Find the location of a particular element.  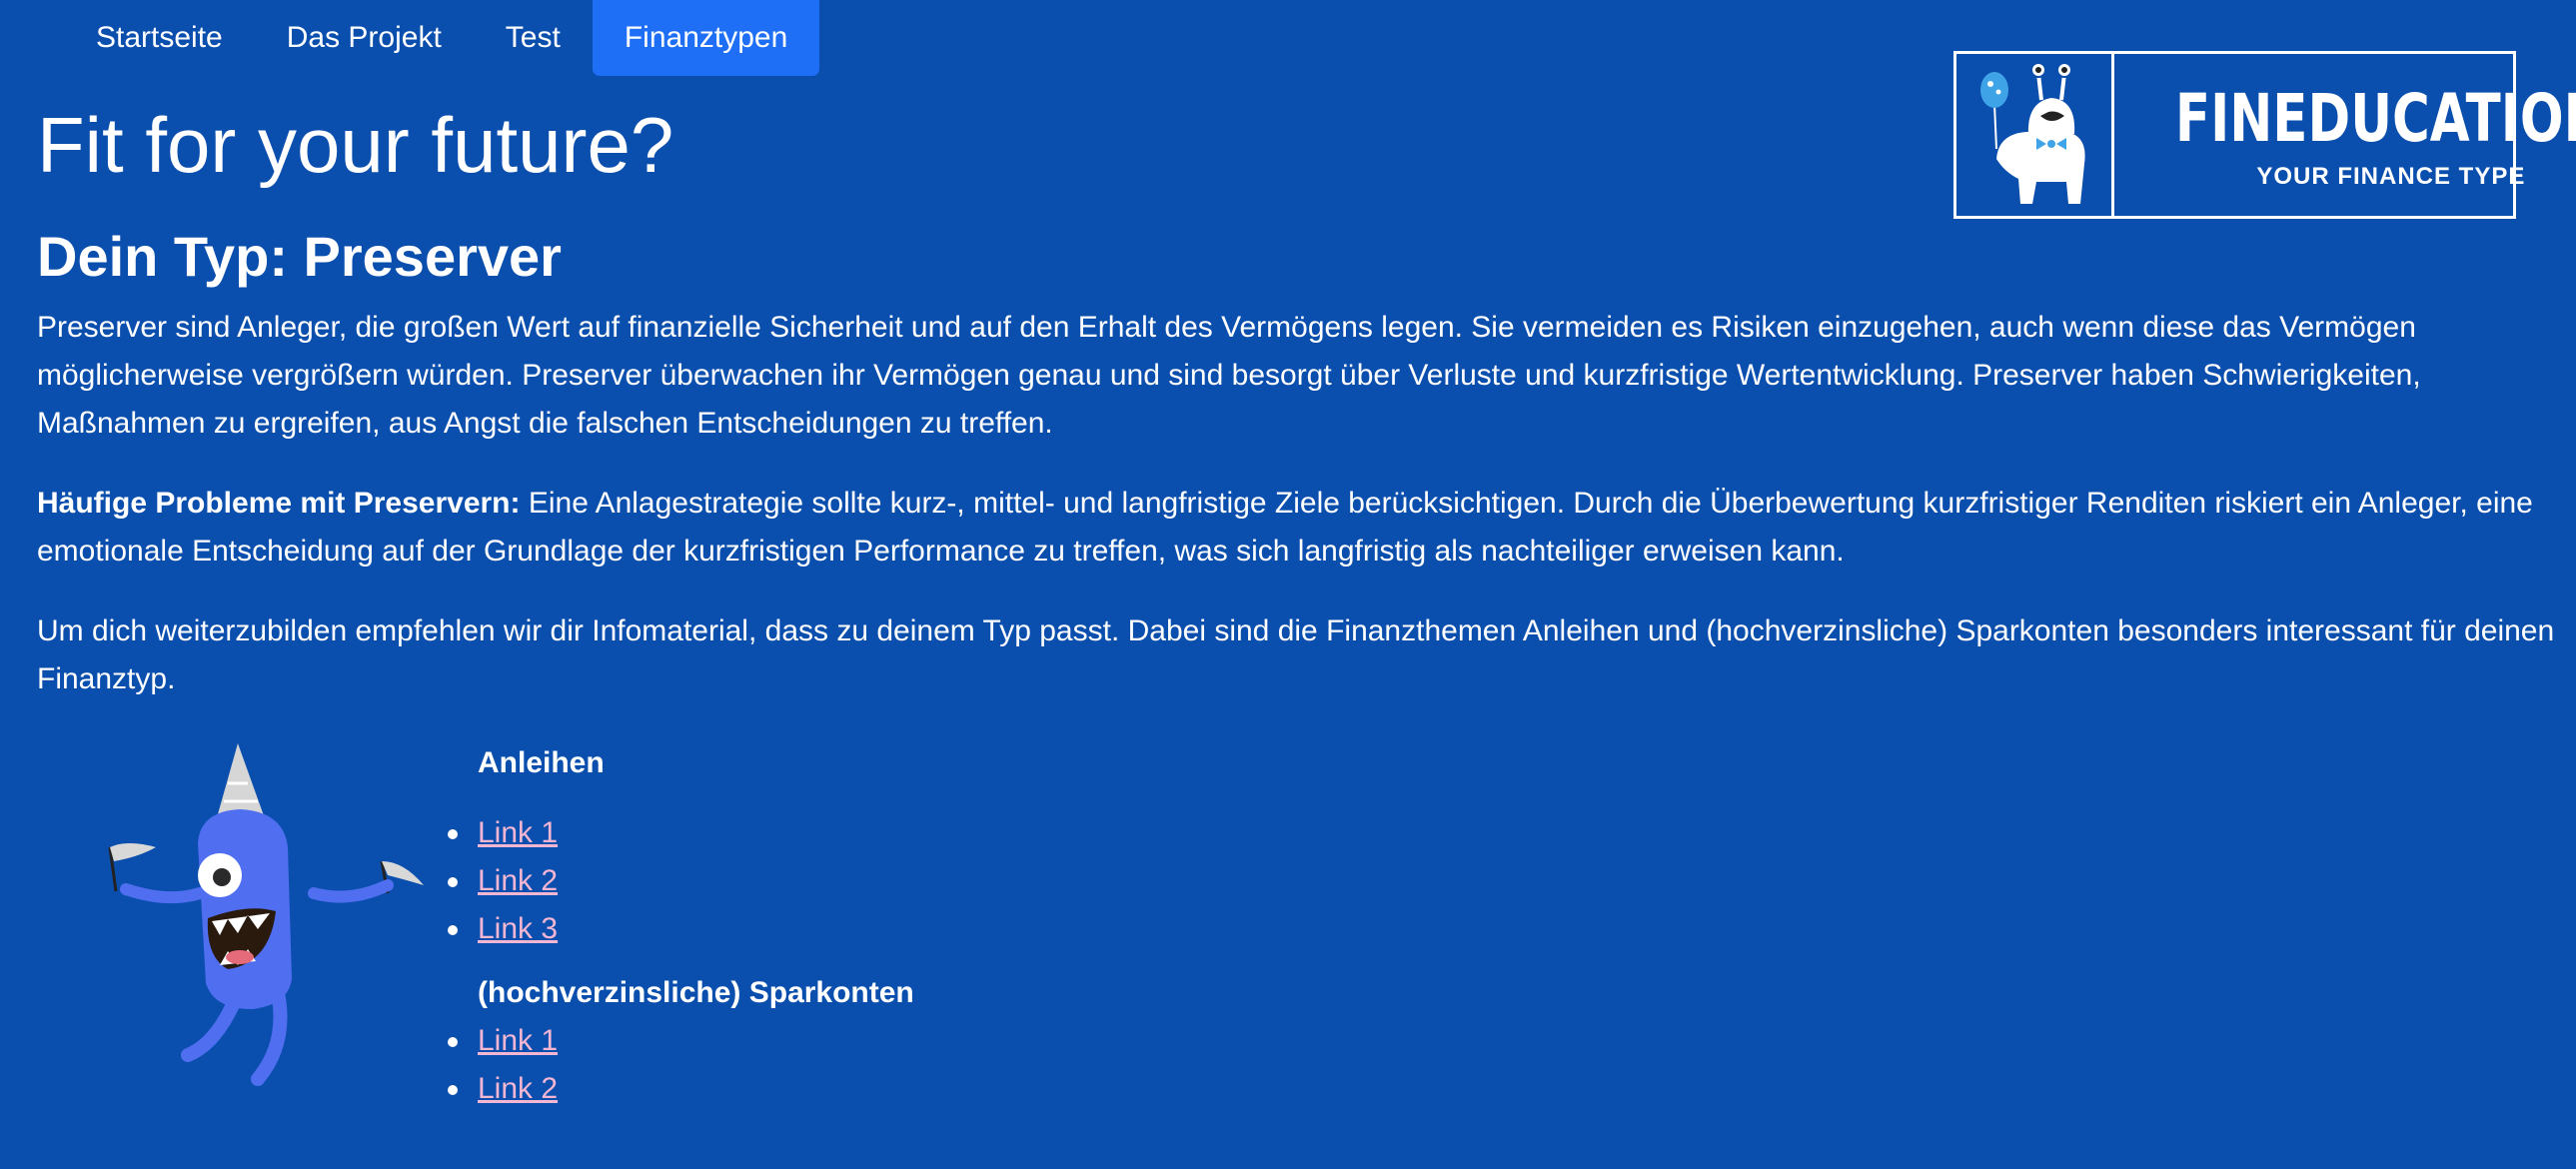

fineducation-logo: FINEDUCATION YOUR FINANCE TYPE is located at coordinates (2264, 135).